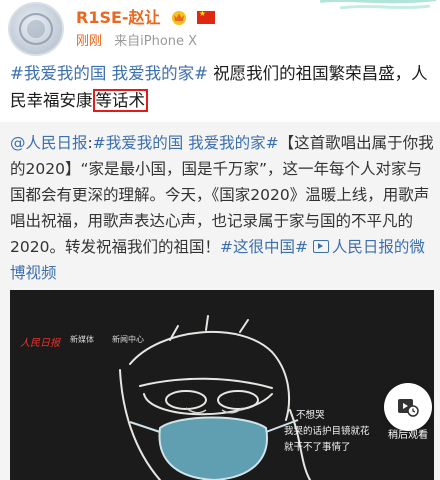 Image resolution: width=440 pixels, height=480 pixels. I want to click on repost-topic-link: #我爱我的国 我爱我的家#, so click(186, 143).